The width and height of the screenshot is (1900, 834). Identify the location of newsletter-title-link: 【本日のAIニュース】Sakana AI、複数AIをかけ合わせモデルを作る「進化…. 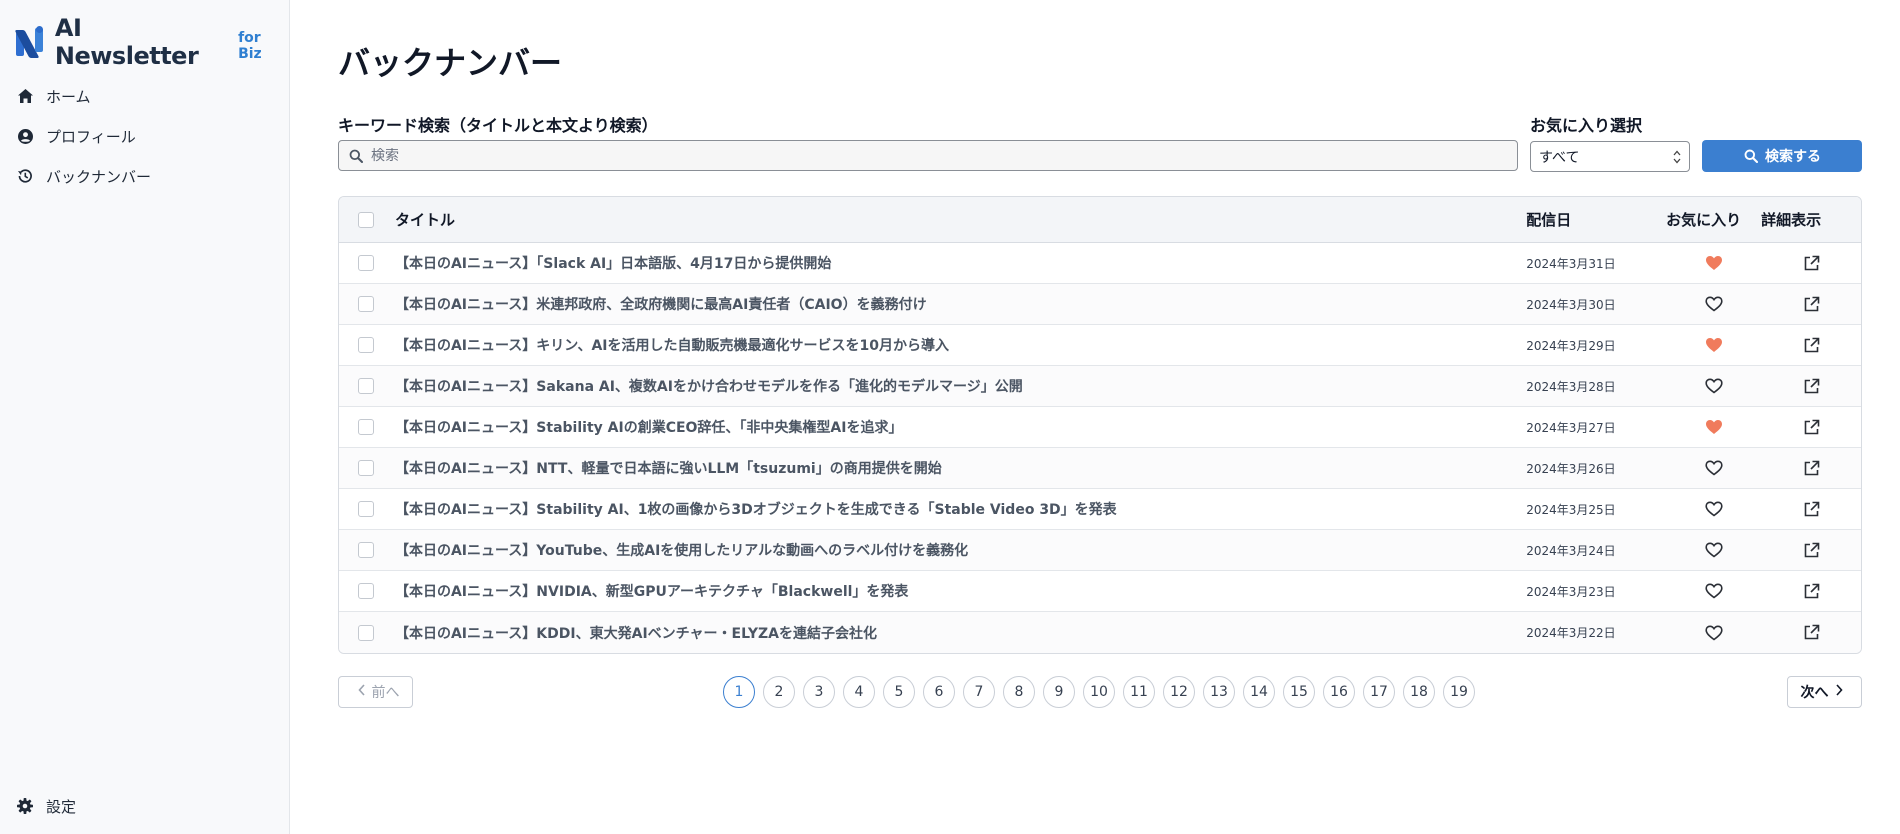
(959, 386).